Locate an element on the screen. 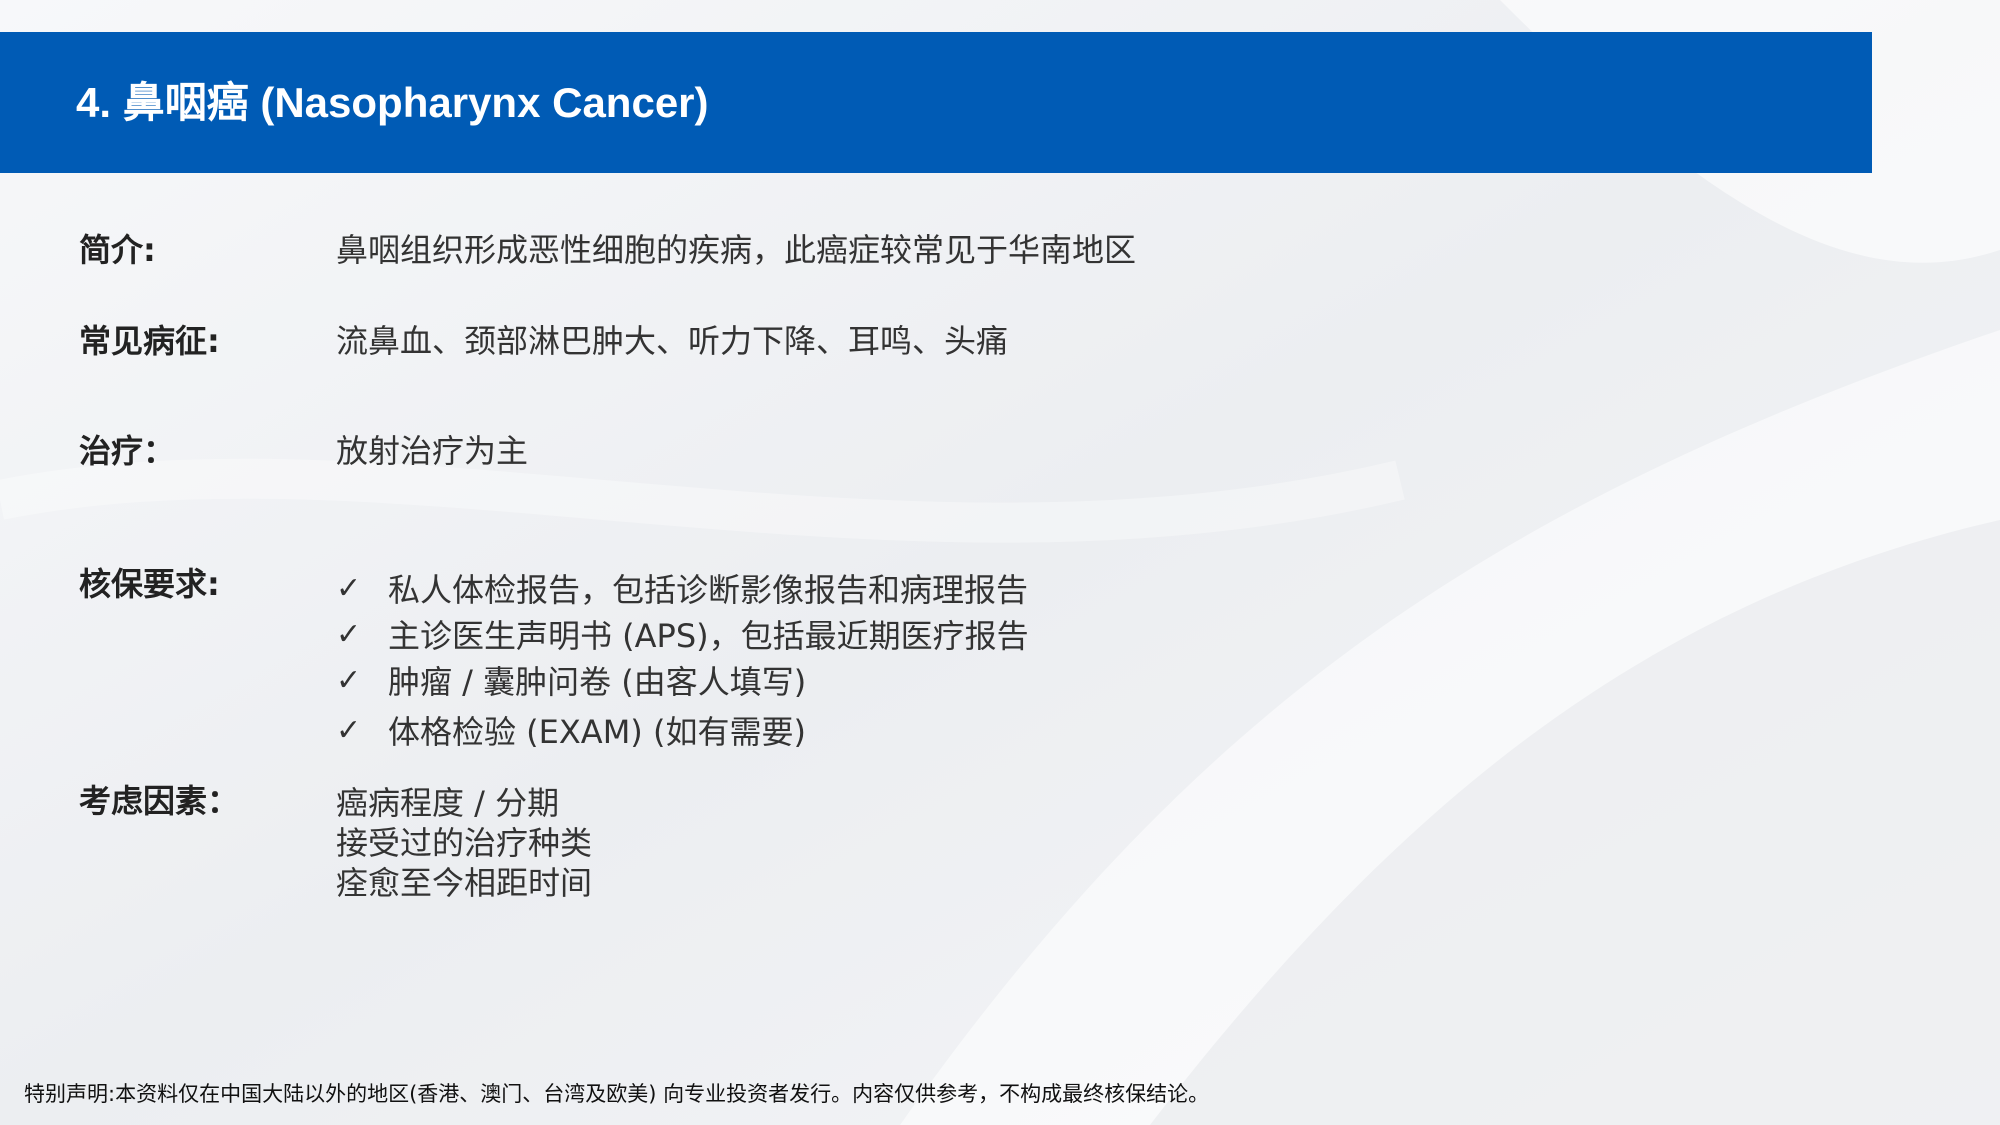  page-title: 4. 鼻咽癌 (Nasopharynx Cancer) is located at coordinates (392, 102).